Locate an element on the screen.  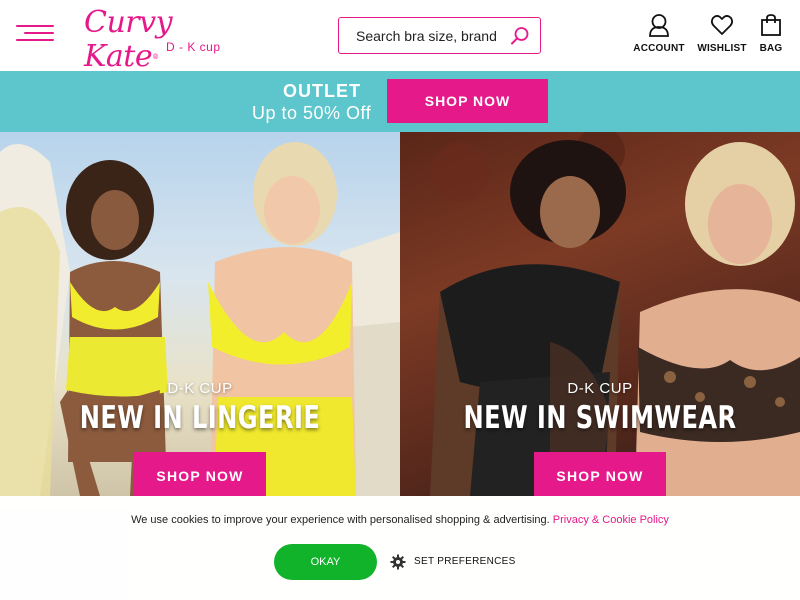
bag-label: BAG is located at coordinates (771, 48).